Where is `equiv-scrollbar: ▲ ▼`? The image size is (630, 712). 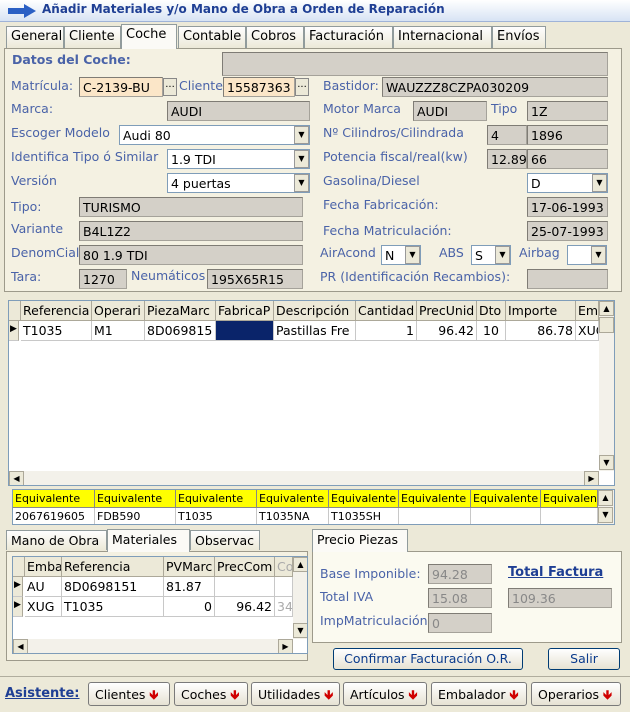 equiv-scrollbar: ▲ ▼ is located at coordinates (606, 507).